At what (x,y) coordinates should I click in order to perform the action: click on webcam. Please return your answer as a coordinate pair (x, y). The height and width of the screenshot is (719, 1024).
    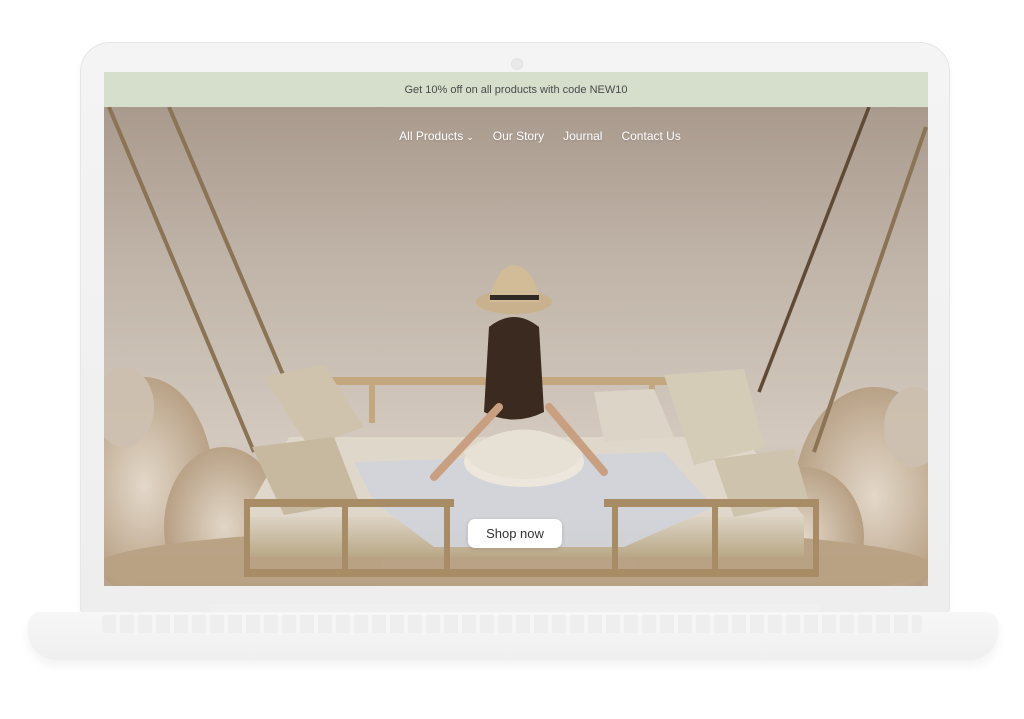
    Looking at the image, I should click on (517, 64).